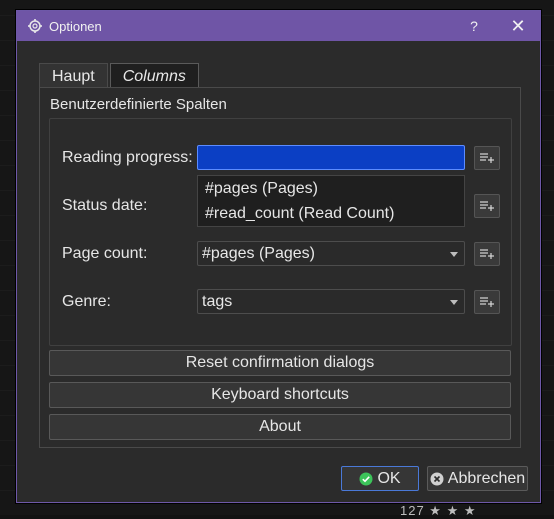  I want to click on dropdown-option: #pages (Pages), so click(331, 188).